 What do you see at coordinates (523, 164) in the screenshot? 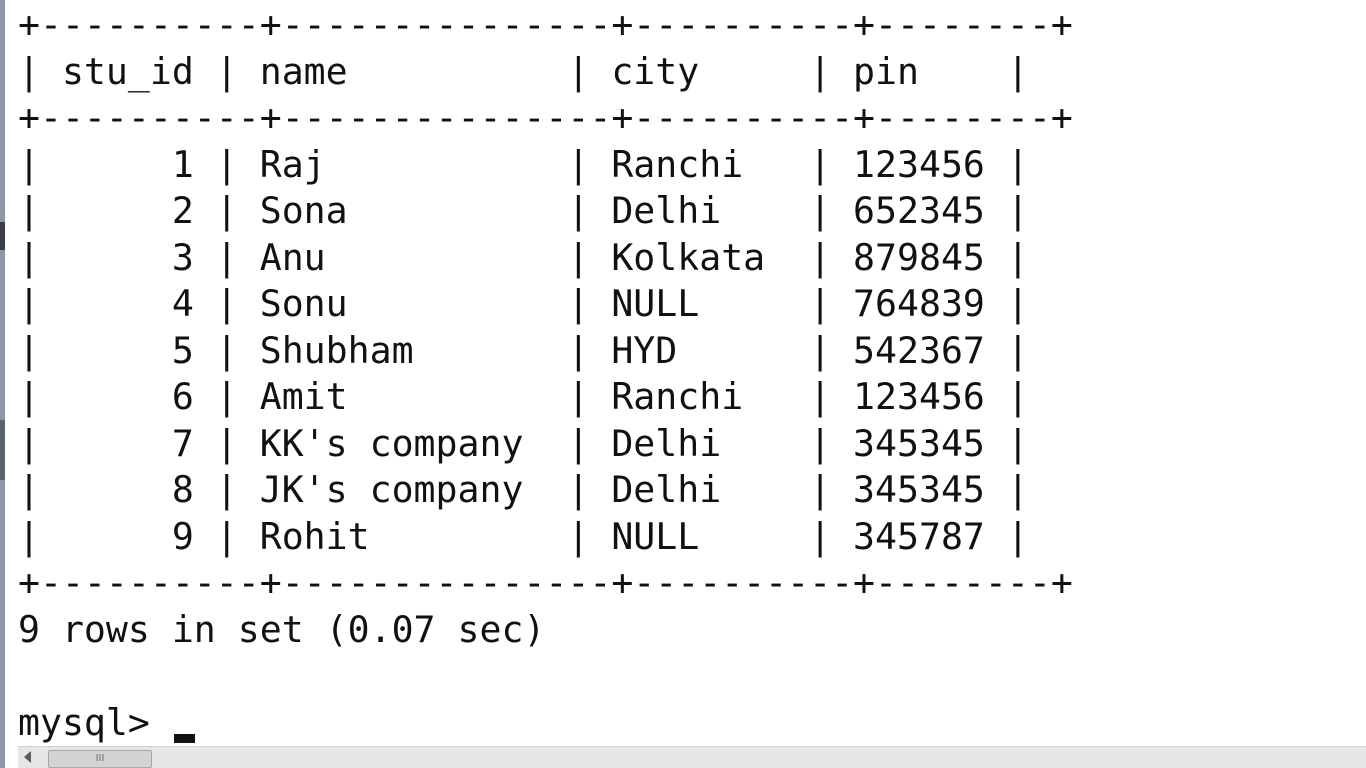
I see `table-row: | 1 | Raj | Ranchi | 123456 |` at bounding box center [523, 164].